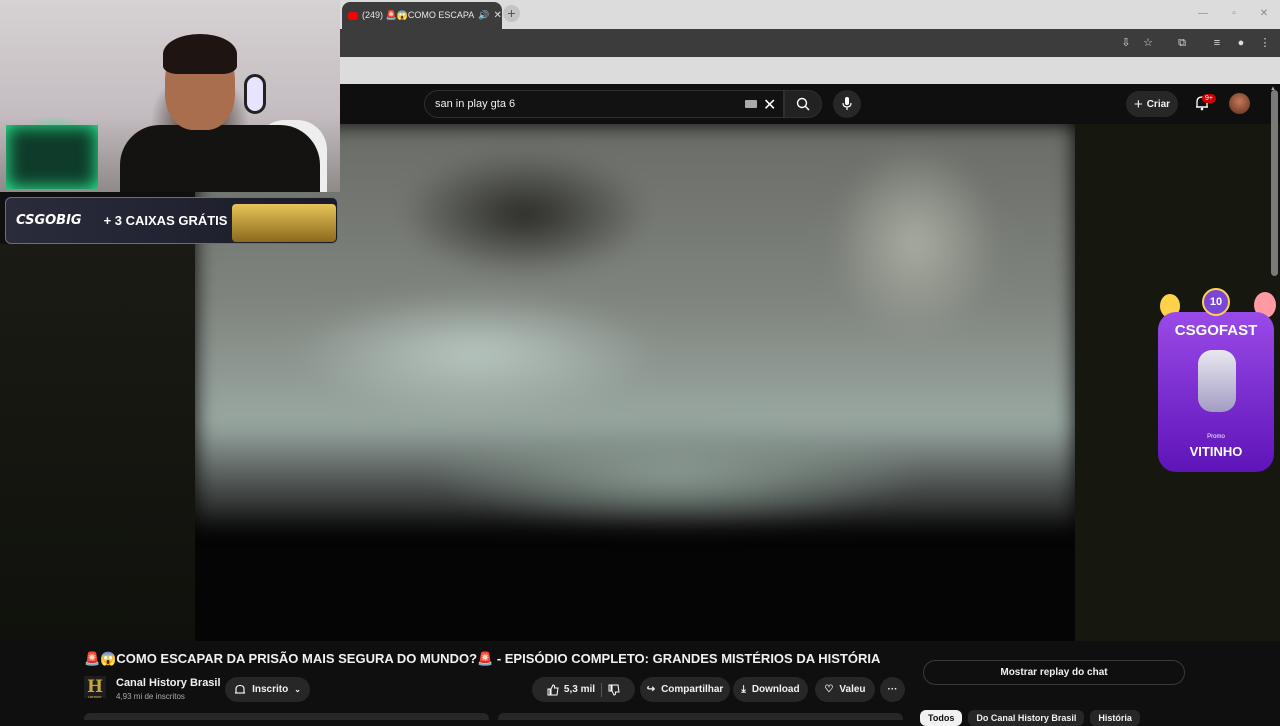  Describe the element at coordinates (1158, 104) in the screenshot. I see `create-label: Criar` at that location.